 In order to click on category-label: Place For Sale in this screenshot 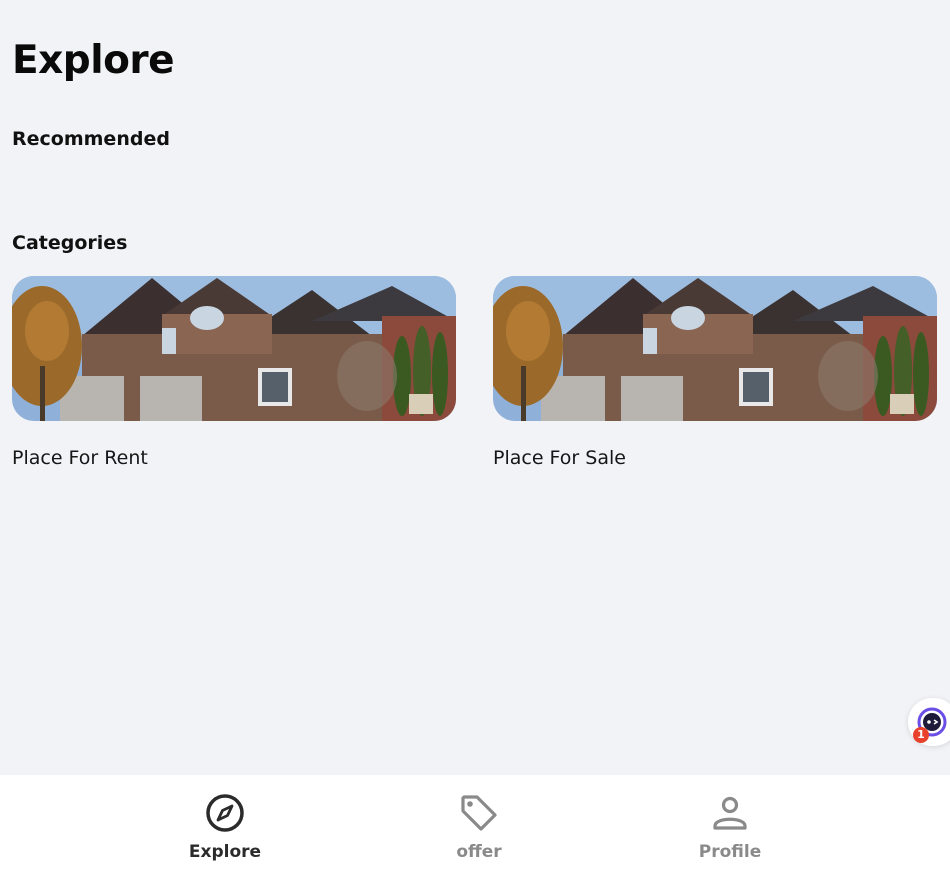, I will do `click(559, 458)`.